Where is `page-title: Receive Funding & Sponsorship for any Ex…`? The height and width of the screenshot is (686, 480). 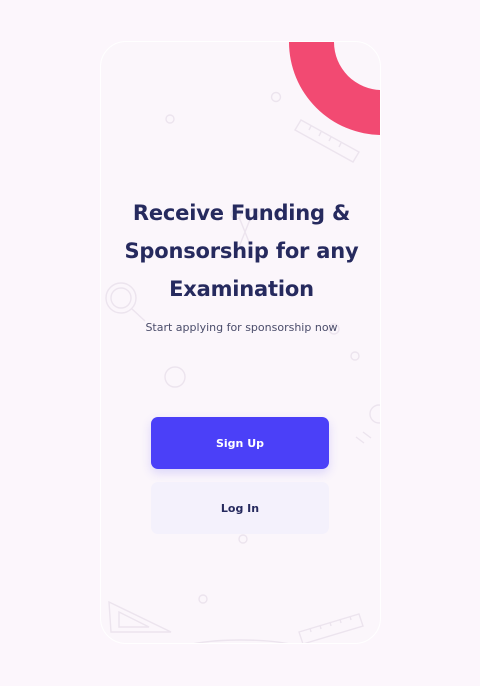
page-title: Receive Funding & Sponsorship for any Ex… is located at coordinates (240, 251).